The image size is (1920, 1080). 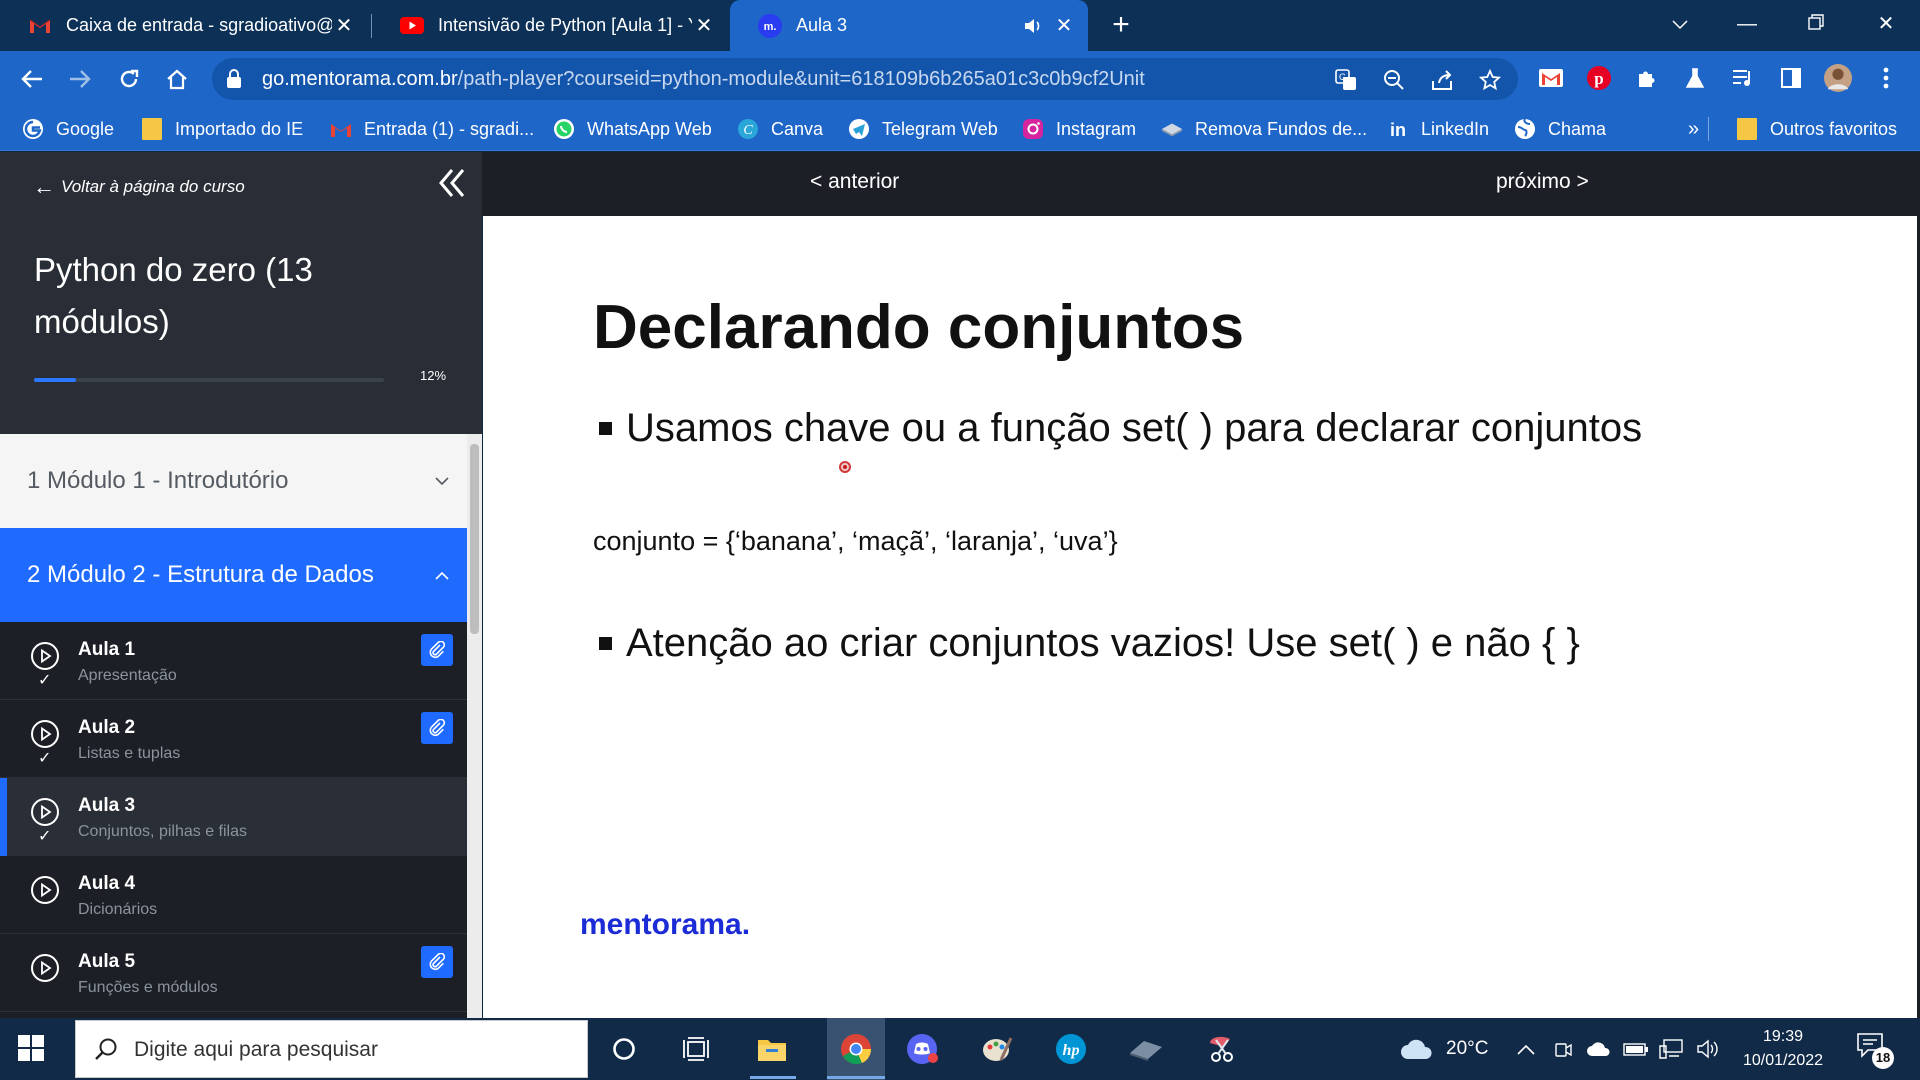 I want to click on module-2-accordion: 2 Módulo 2 - Estrutura de Dados, so click(x=233, y=575).